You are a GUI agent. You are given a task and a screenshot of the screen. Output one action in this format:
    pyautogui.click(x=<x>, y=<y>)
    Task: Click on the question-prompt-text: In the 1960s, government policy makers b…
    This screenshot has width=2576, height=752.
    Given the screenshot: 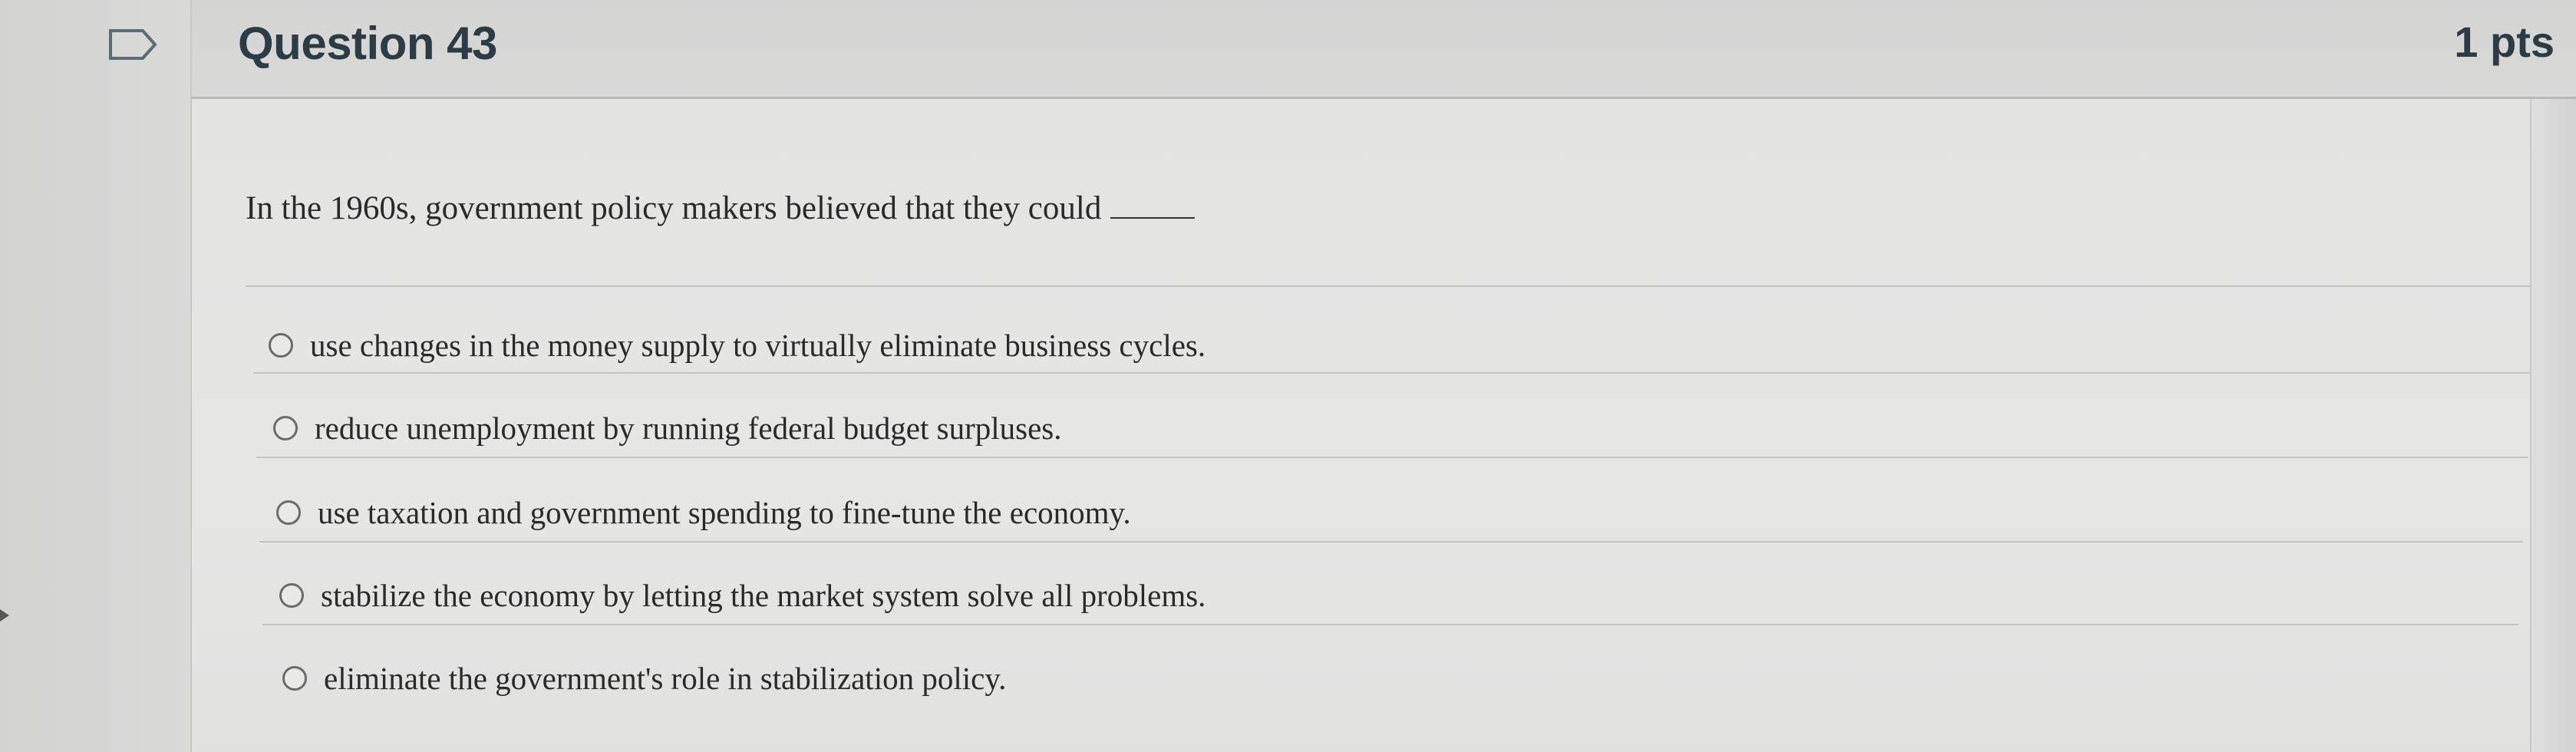 What is the action you would take?
    pyautogui.click(x=674, y=208)
    